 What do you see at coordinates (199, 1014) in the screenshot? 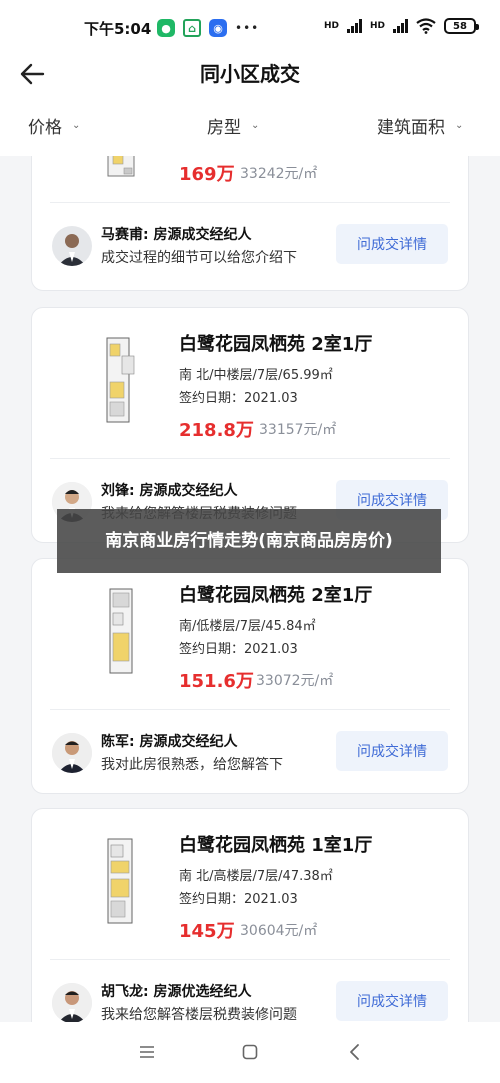
I see `agent-message: 我来给您解答楼层税费装修问题` at bounding box center [199, 1014].